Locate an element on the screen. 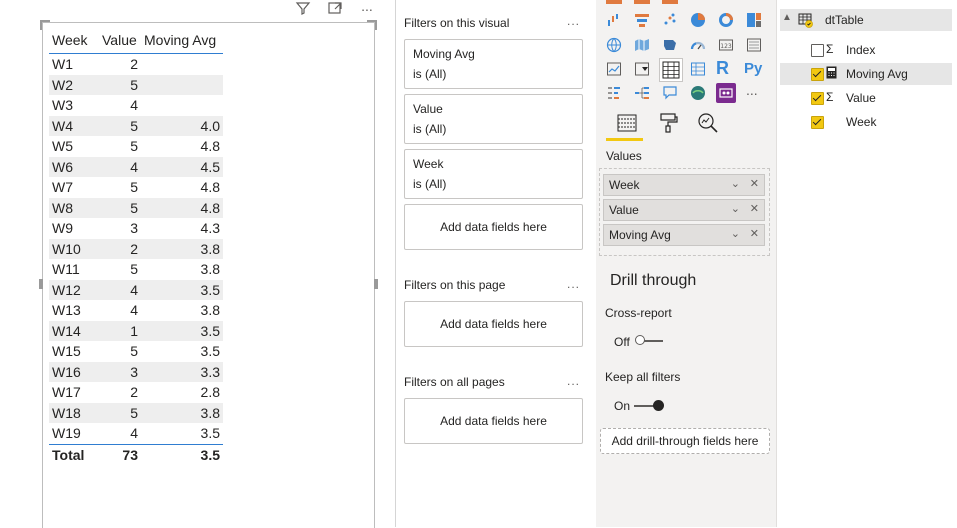 Image resolution: width=957 pixels, height=528 pixels. cell-week: W7 is located at coordinates (74, 187).